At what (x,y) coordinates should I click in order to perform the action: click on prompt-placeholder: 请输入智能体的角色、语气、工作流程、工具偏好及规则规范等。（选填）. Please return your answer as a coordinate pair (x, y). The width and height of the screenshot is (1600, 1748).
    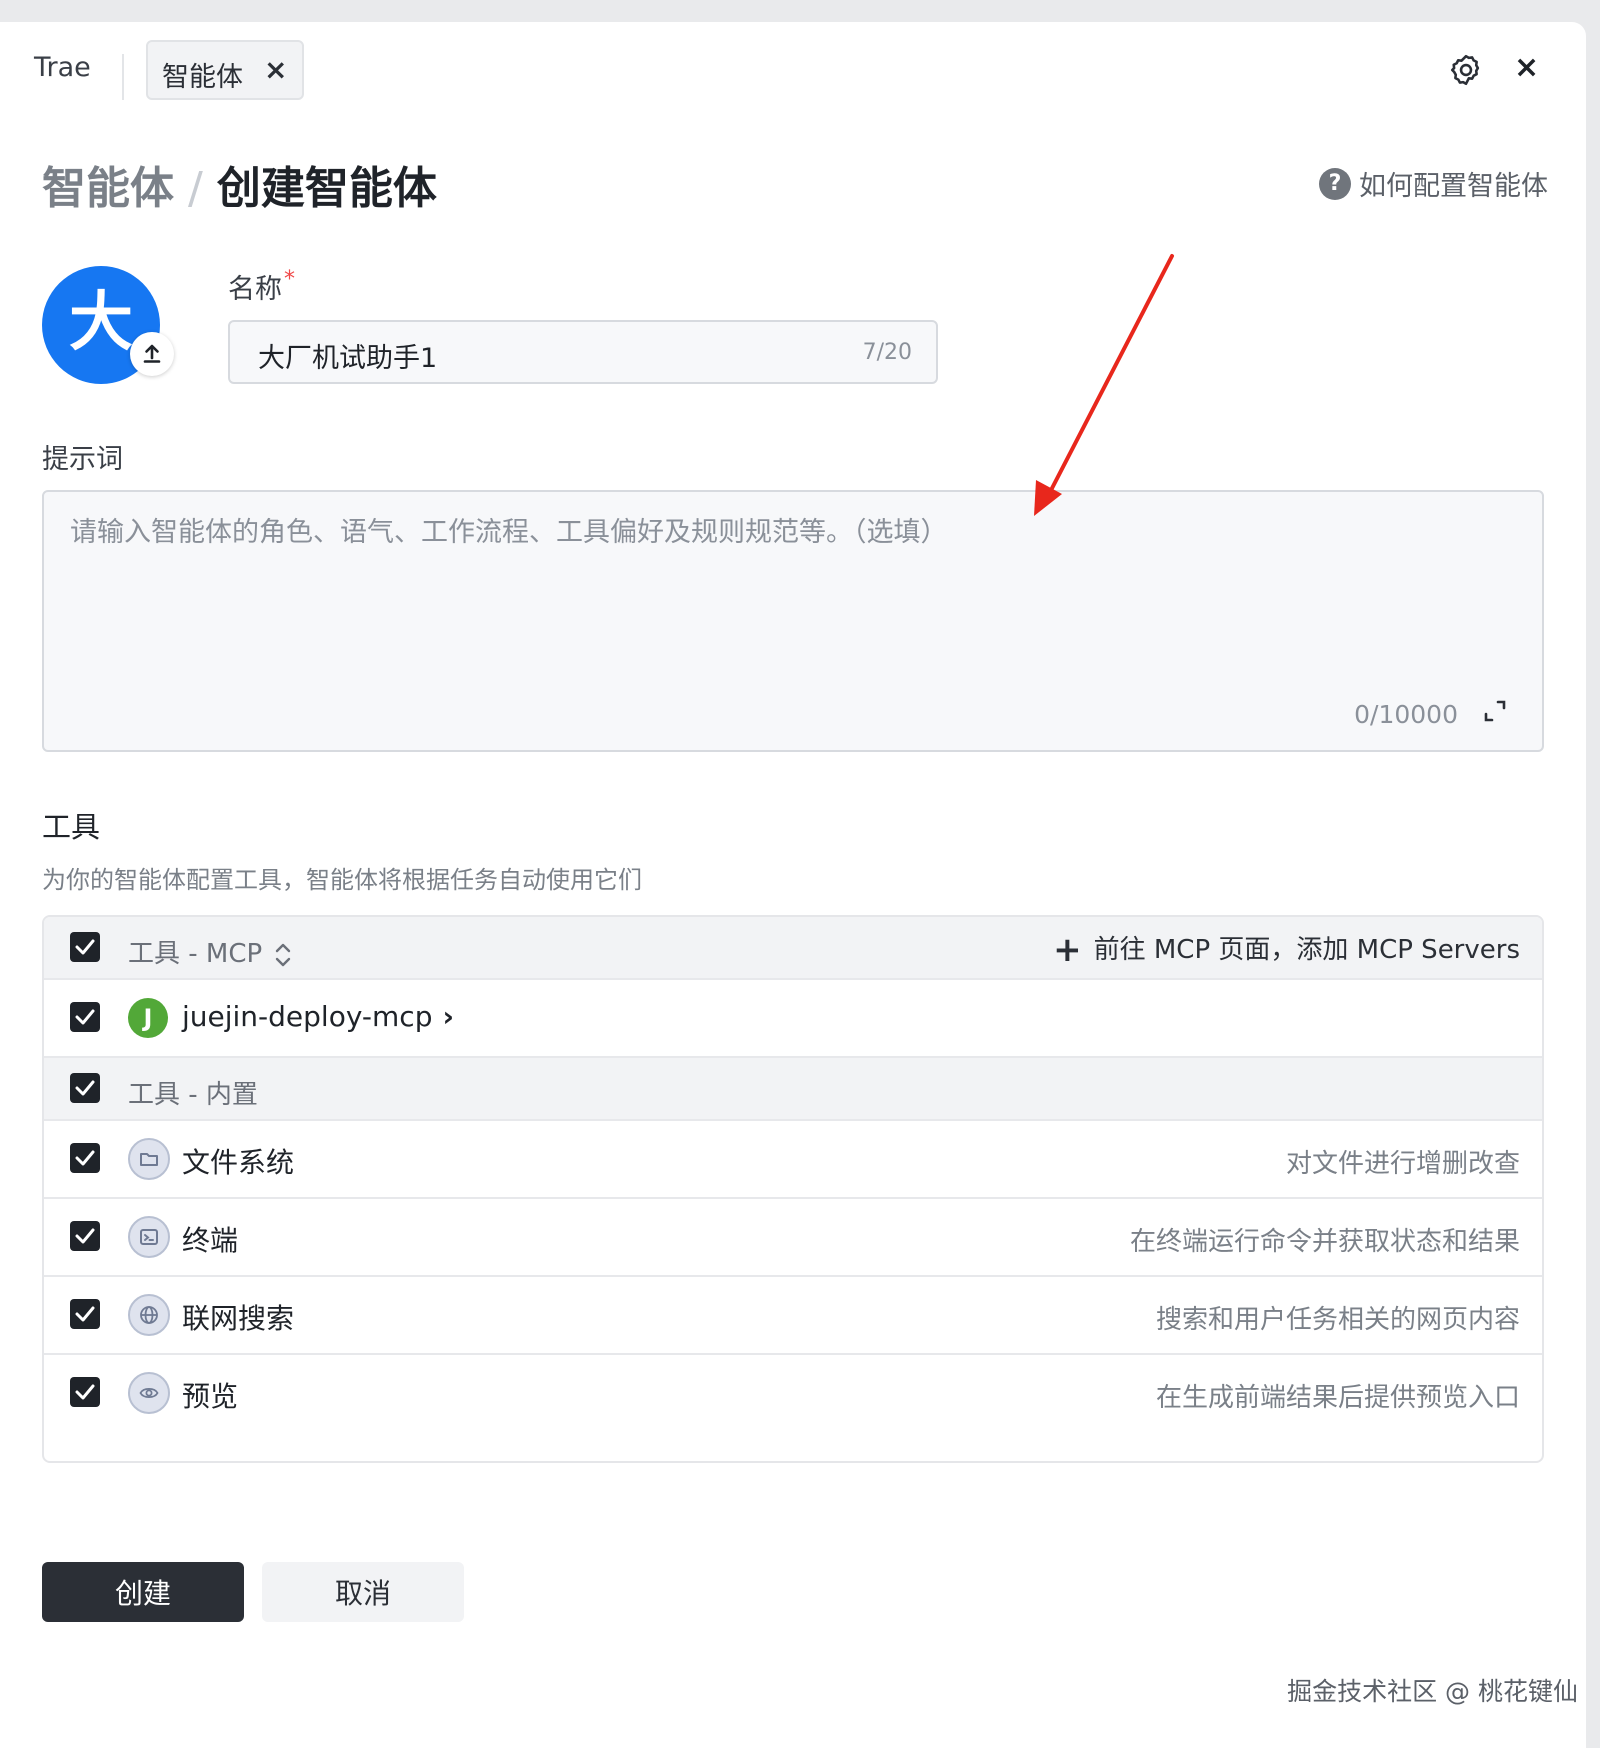
    Looking at the image, I should click on (509, 532).